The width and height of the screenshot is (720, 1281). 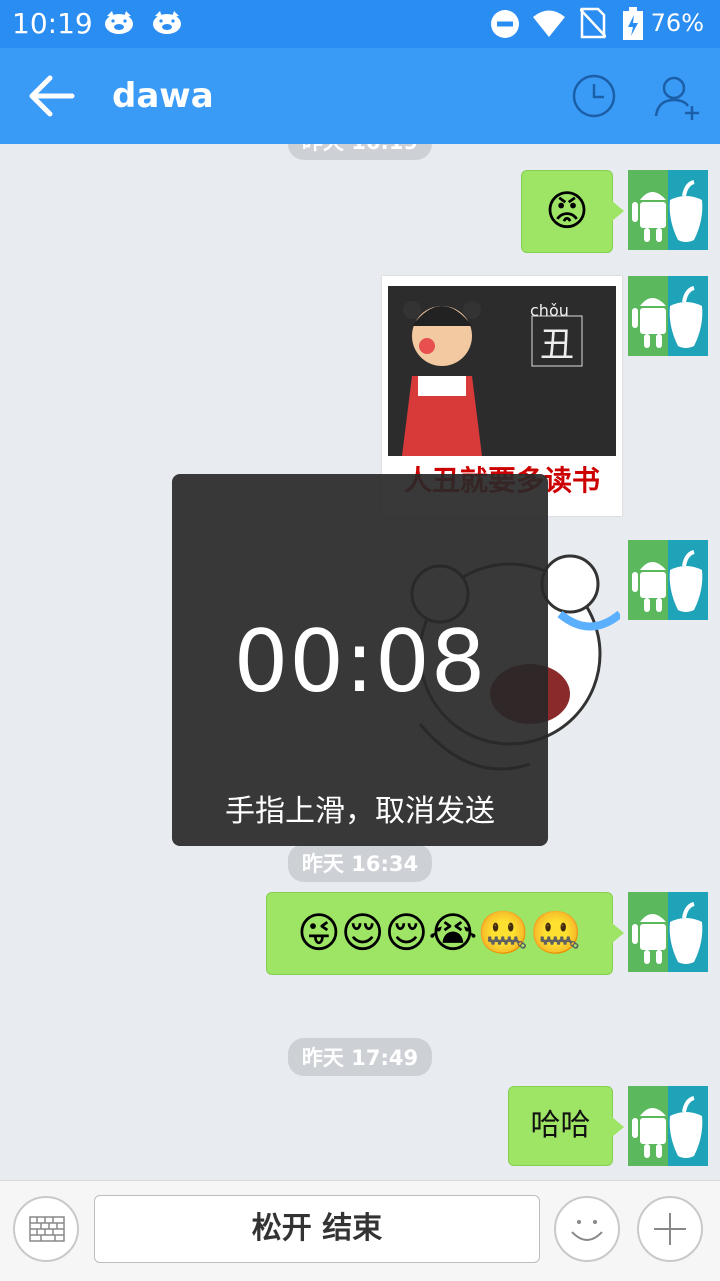 What do you see at coordinates (163, 96) in the screenshot?
I see `chat-title: dawa` at bounding box center [163, 96].